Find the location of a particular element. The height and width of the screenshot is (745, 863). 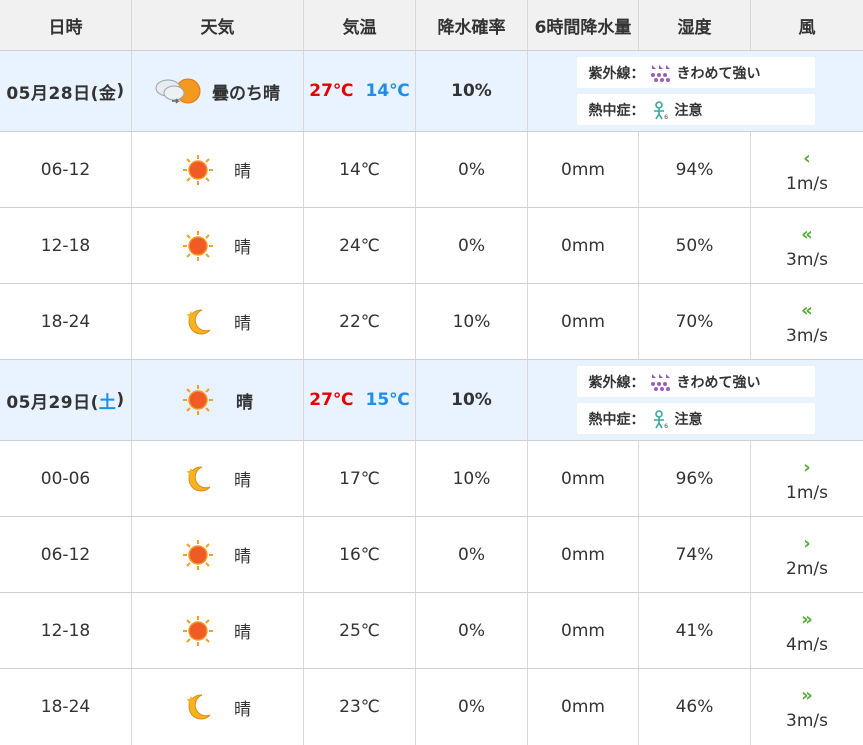

temperature: 25℃ is located at coordinates (360, 630).